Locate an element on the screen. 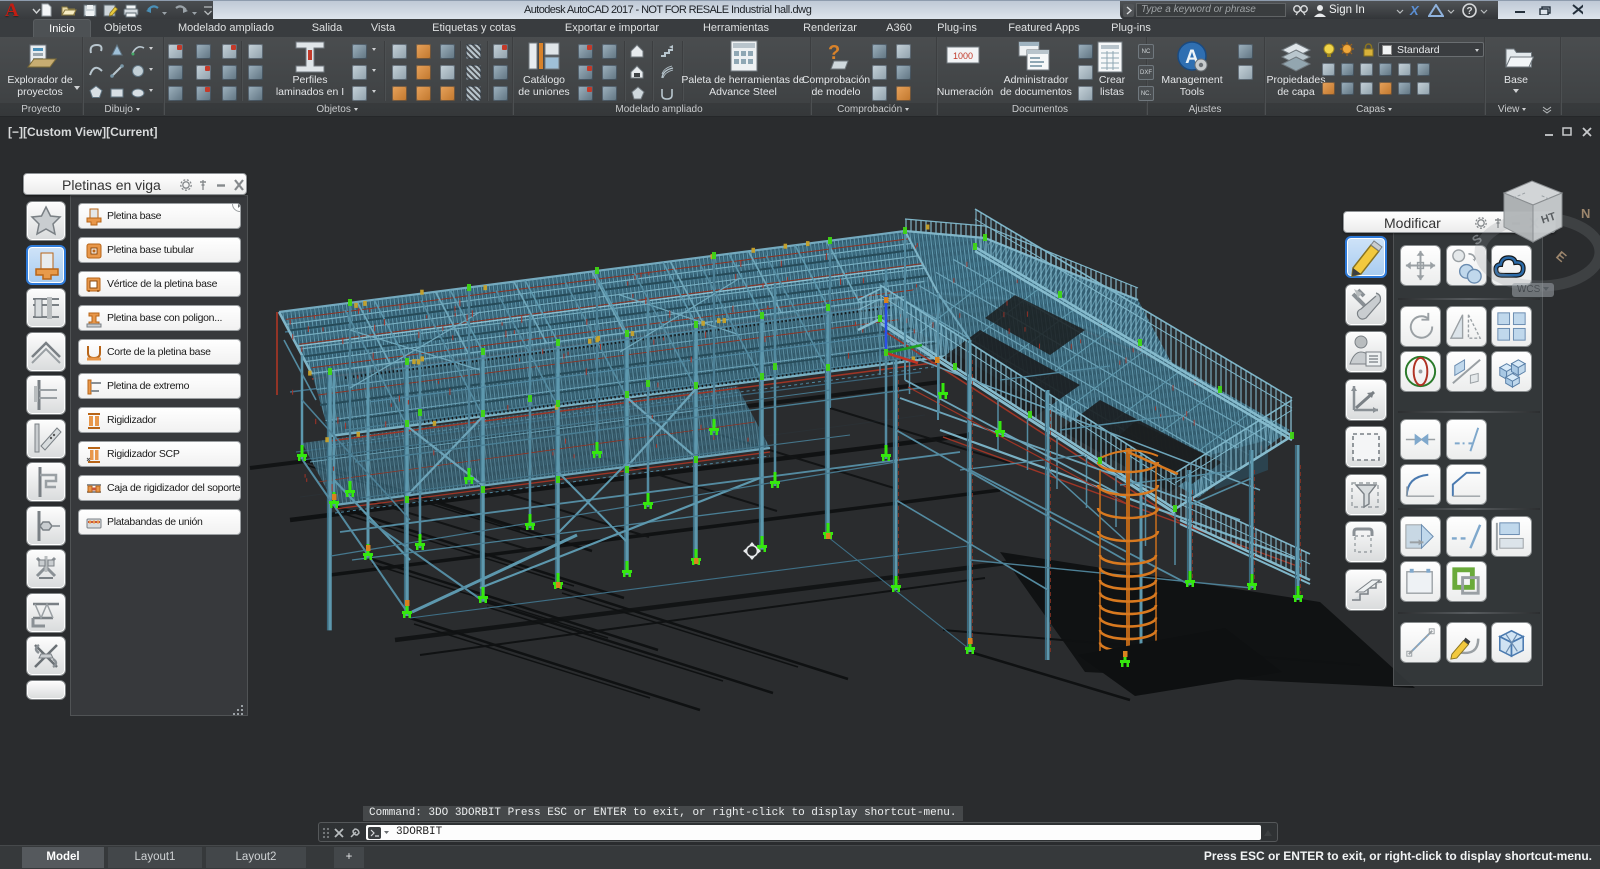  svg-text: N is located at coordinates (1585, 213).